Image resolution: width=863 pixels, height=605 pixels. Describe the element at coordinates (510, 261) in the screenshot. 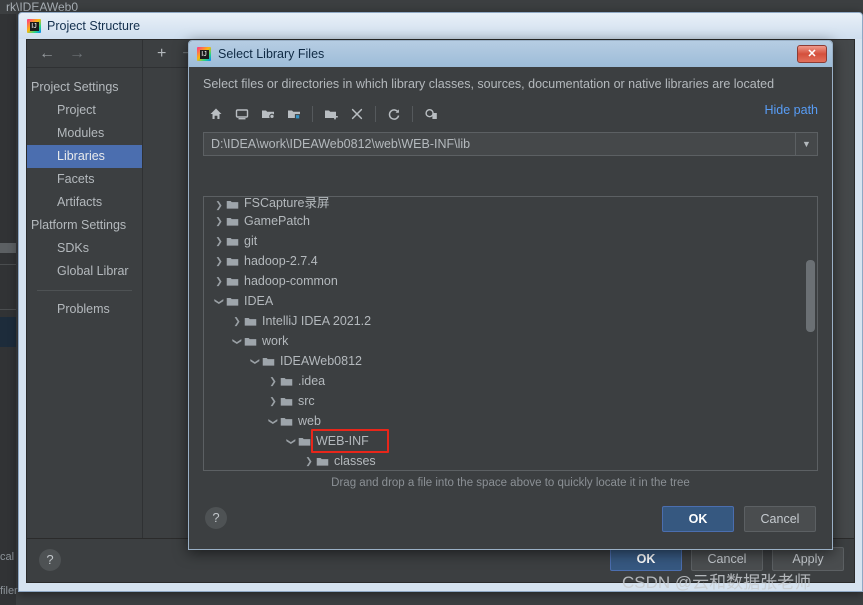

I see `tree-node-hadoop-2-7-4: ❯ hadoop-2.7.4` at that location.